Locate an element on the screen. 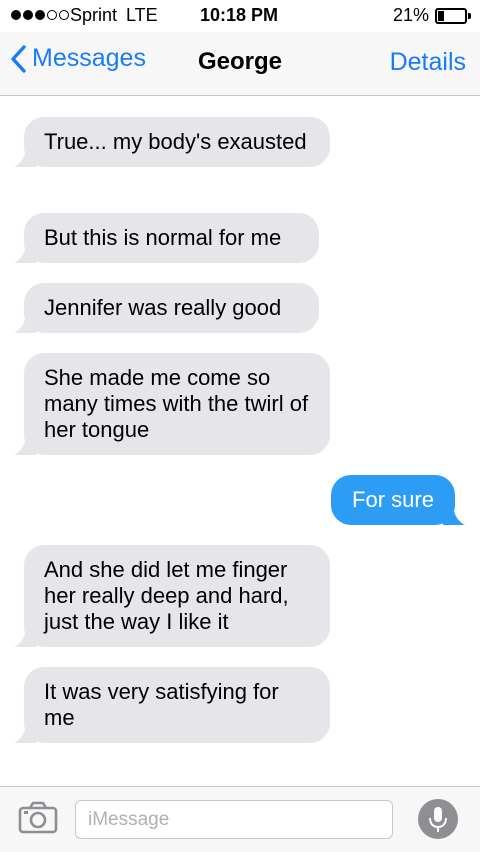 This screenshot has height=852, width=480. message-bubble-incoming: But this is normal for me is located at coordinates (166, 238).